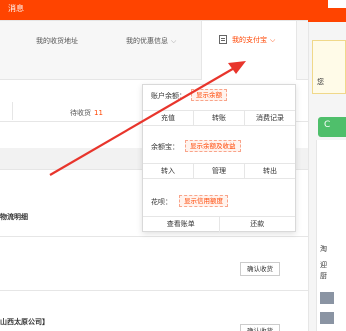  I want to click on status-to-receive: 待收货 11, so click(86, 113).